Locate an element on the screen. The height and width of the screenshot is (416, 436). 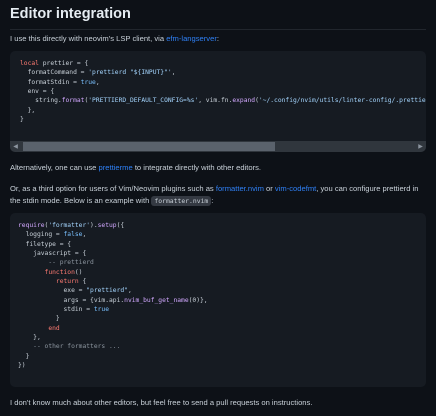
code-formatter-line: exe = "prettierd", is located at coordinates (75, 291).